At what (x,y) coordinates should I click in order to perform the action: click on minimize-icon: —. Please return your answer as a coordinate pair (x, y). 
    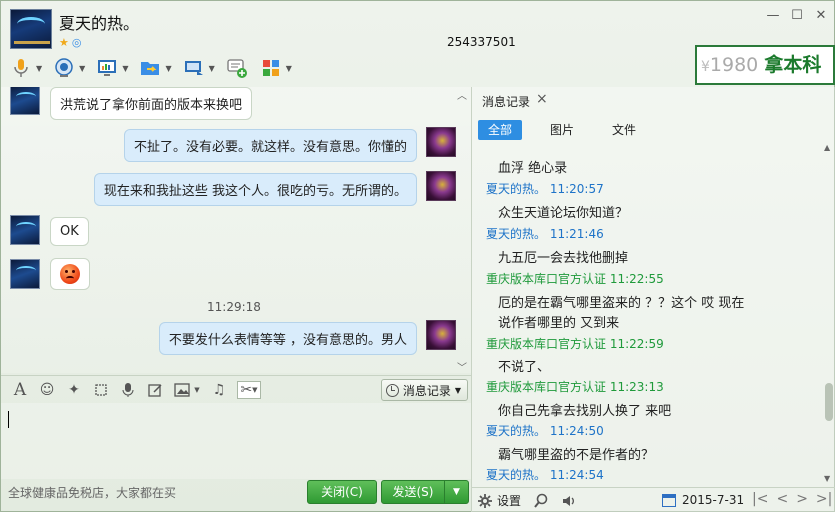
    Looking at the image, I should click on (773, 16).